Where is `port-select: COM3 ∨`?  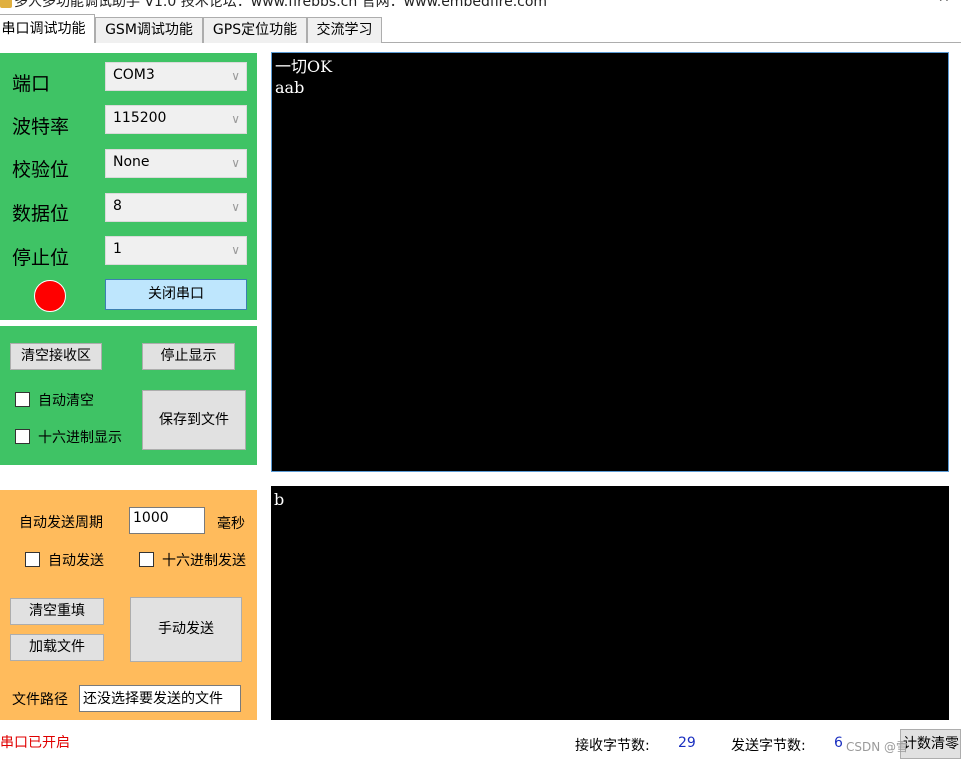
port-select: COM3 ∨ is located at coordinates (176, 76).